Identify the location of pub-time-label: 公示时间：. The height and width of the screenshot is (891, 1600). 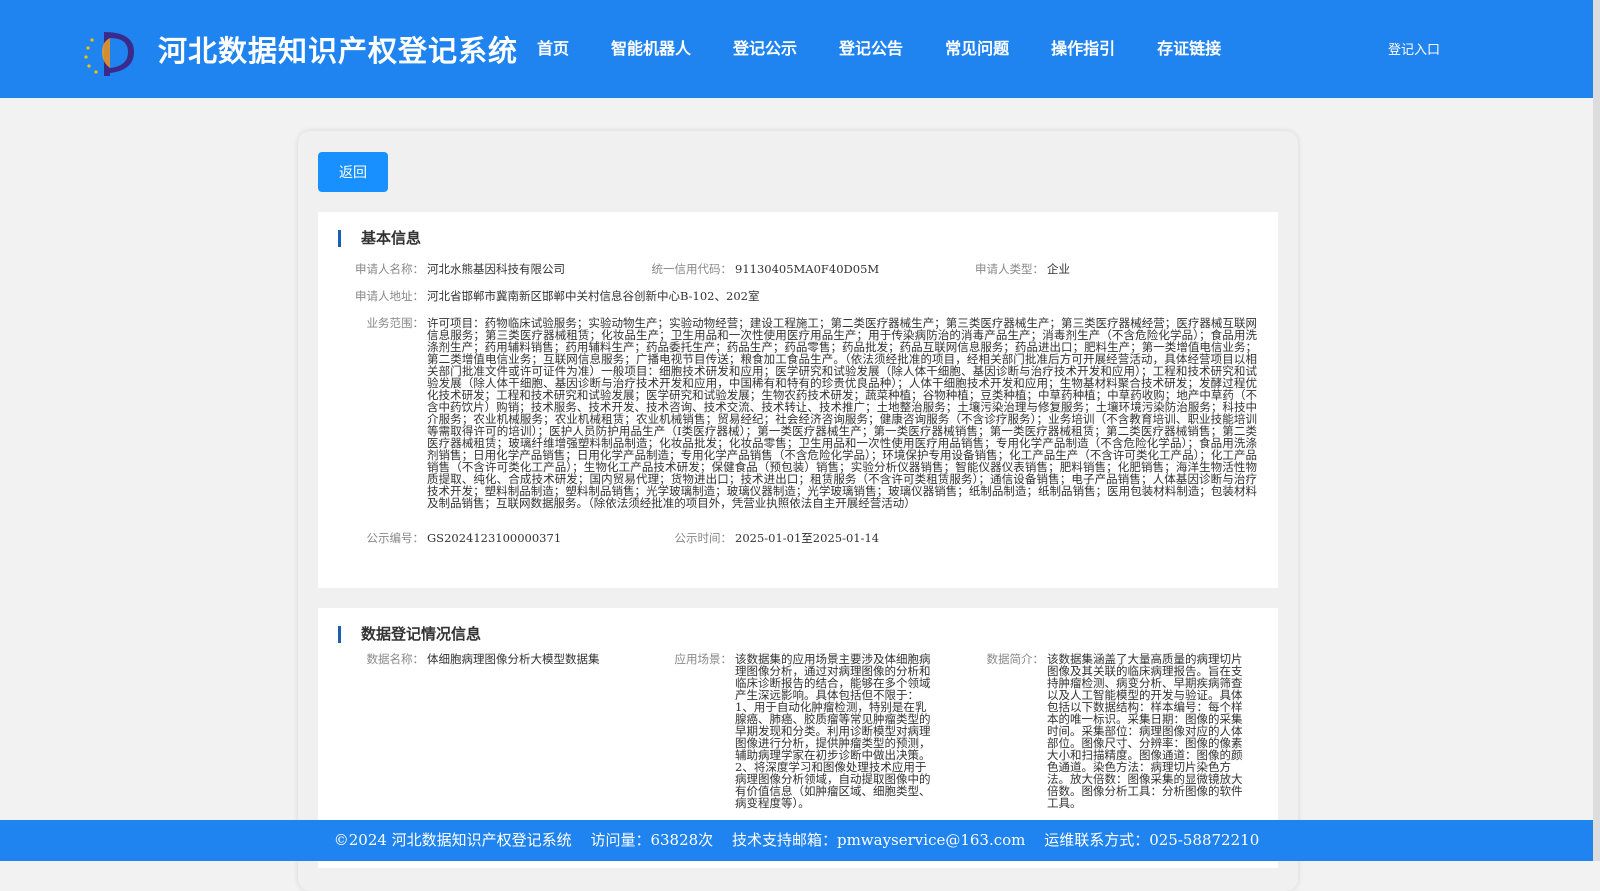
(703, 538).